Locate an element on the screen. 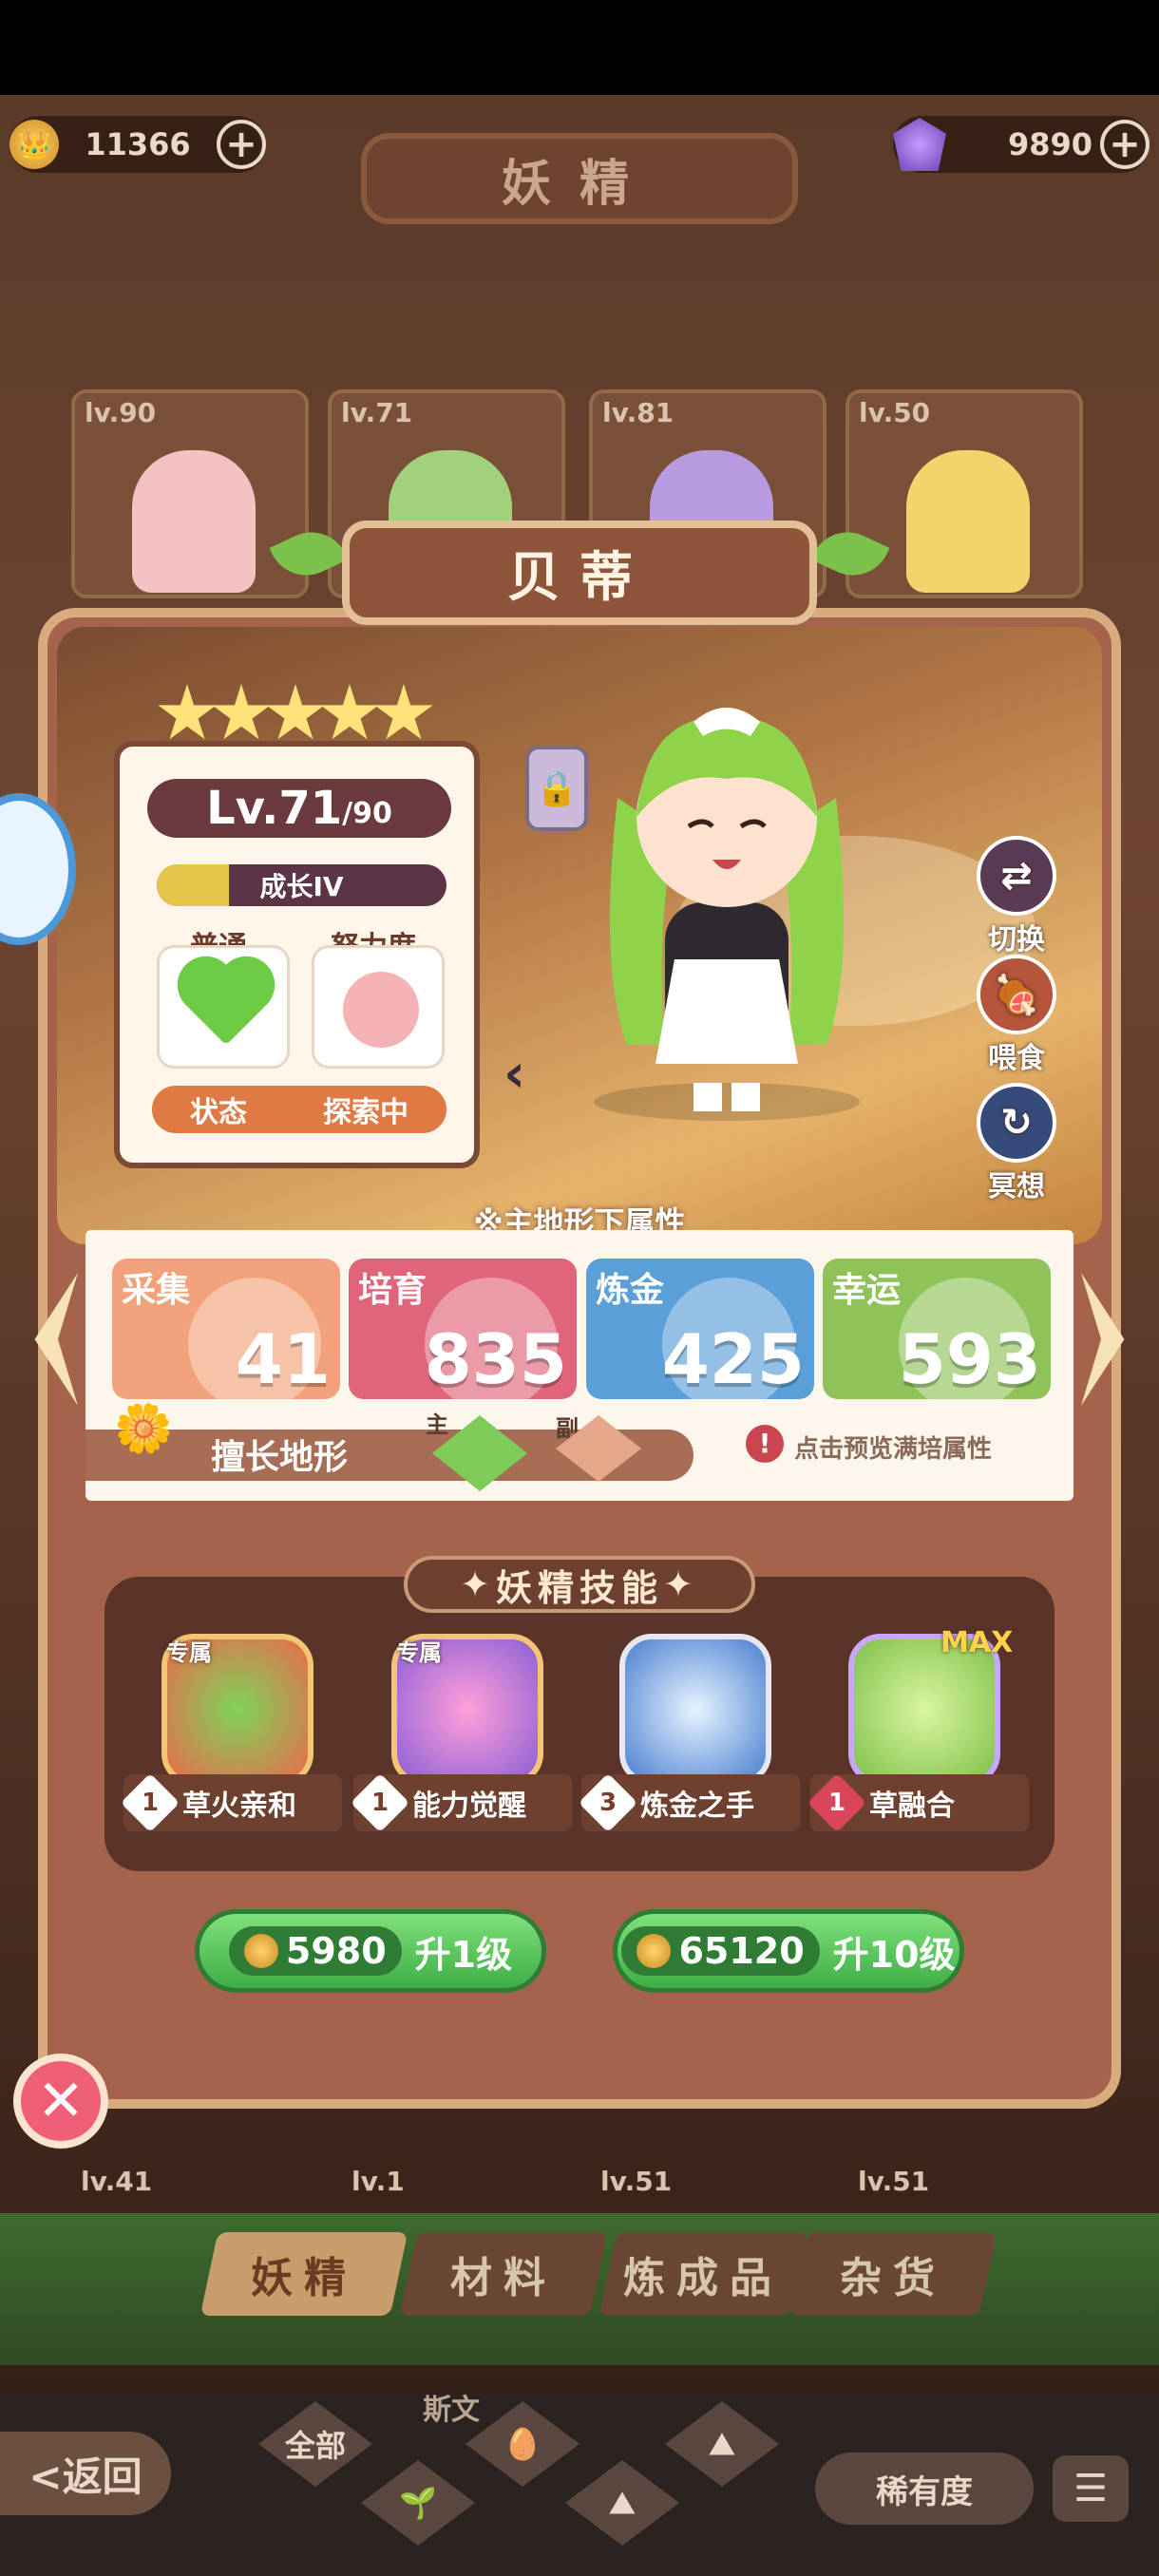 The image size is (1159, 2576). upgrade-10-cost: 65120 is located at coordinates (741, 1951).